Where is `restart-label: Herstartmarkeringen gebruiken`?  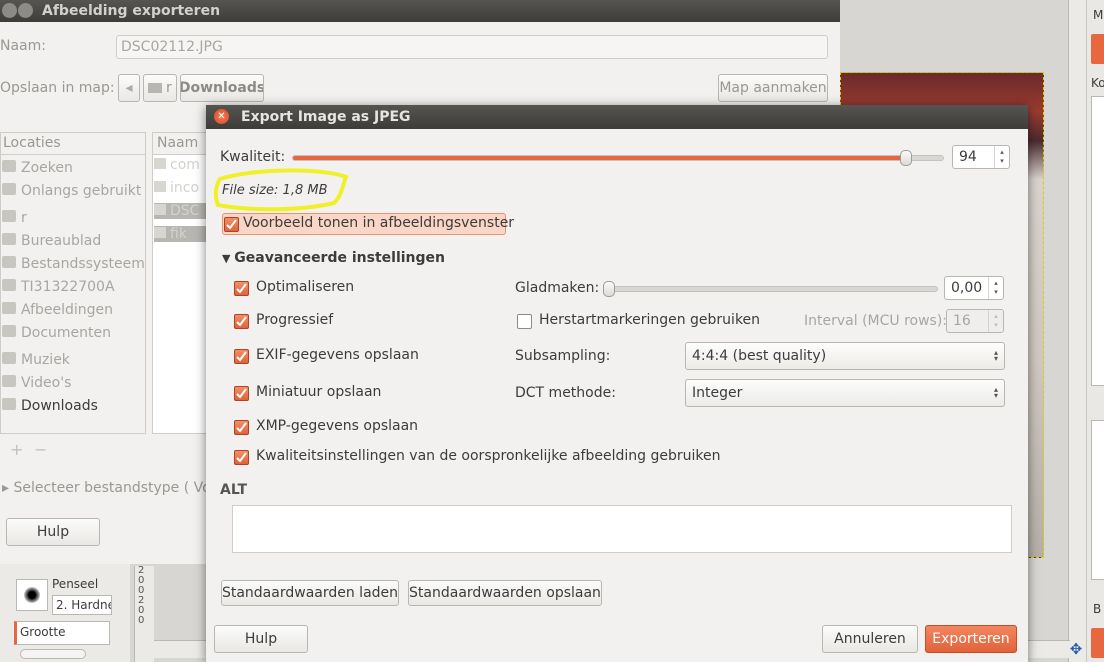
restart-label: Herstartmarkeringen gebruiken is located at coordinates (649, 320).